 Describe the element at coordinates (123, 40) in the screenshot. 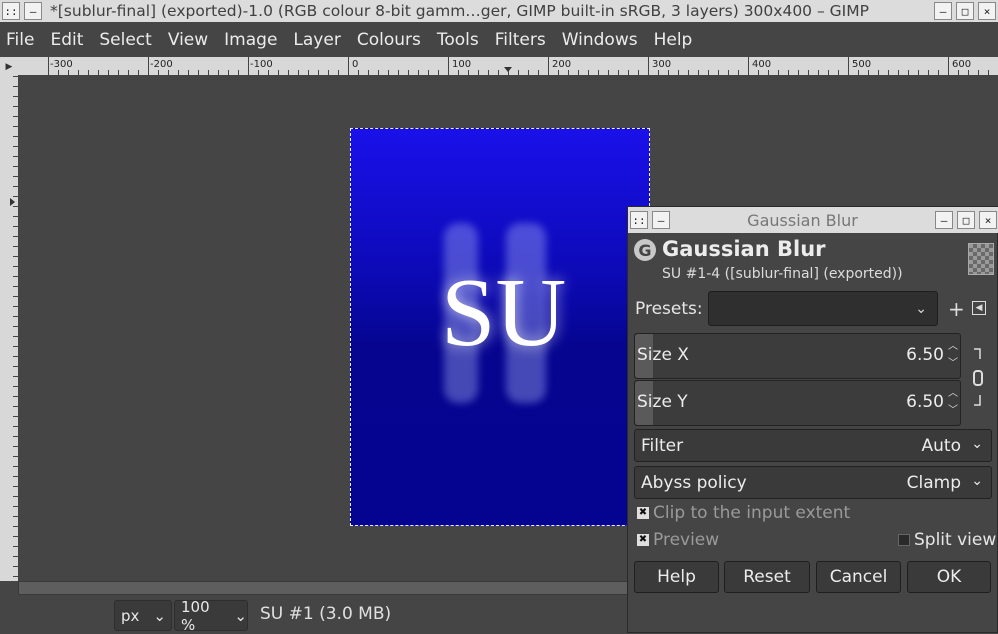

I see `menu-select: Select` at that location.